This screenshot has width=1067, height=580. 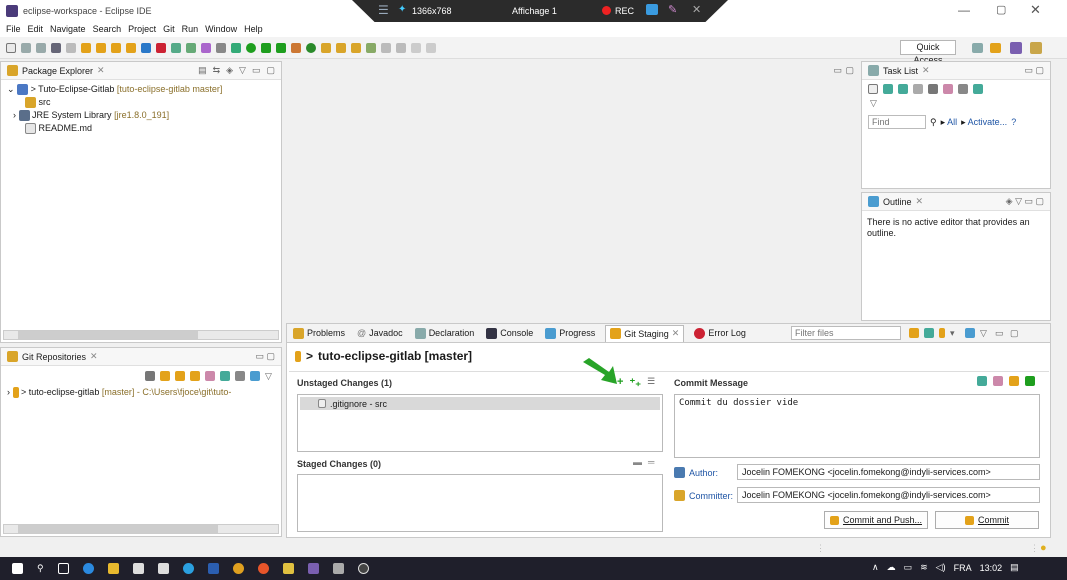 I want to click on annotation-icon, so click(x=386, y=48).